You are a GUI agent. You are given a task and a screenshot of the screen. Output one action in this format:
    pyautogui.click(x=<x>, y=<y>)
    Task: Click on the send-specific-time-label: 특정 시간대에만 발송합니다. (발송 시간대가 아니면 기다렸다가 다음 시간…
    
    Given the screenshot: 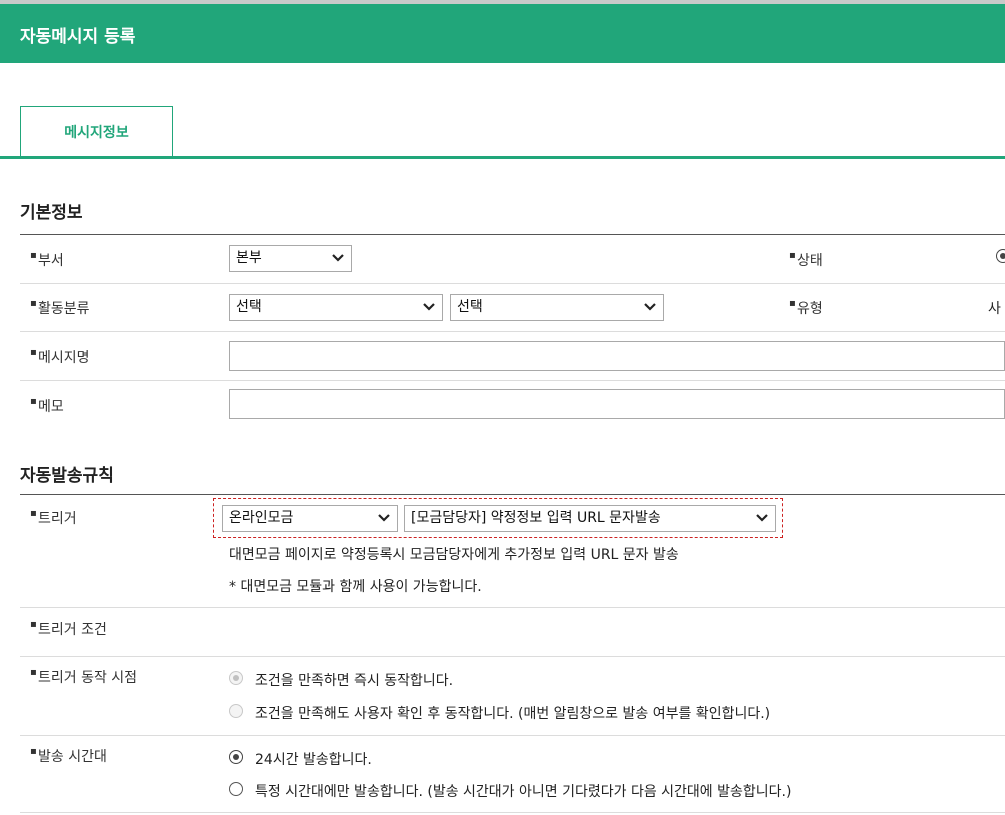 What is the action you would take?
    pyautogui.click(x=523, y=792)
    